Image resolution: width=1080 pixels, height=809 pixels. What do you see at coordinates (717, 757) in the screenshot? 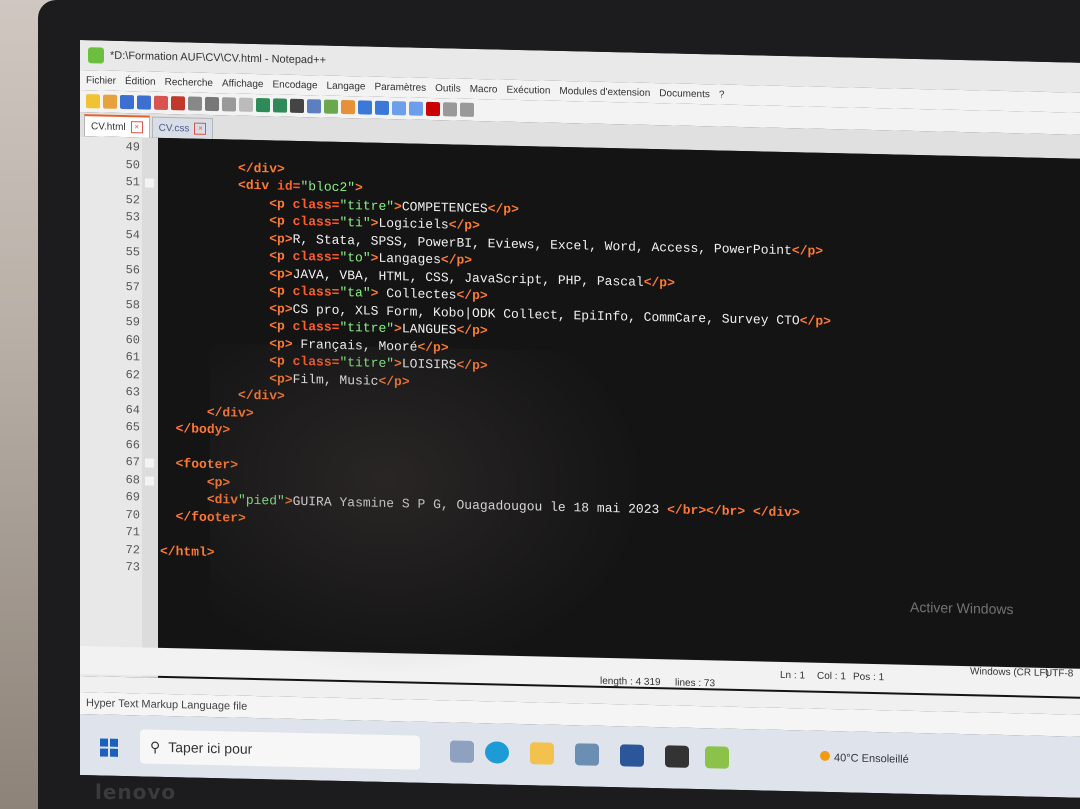
I see `notepadpp-taskbar-icon` at bounding box center [717, 757].